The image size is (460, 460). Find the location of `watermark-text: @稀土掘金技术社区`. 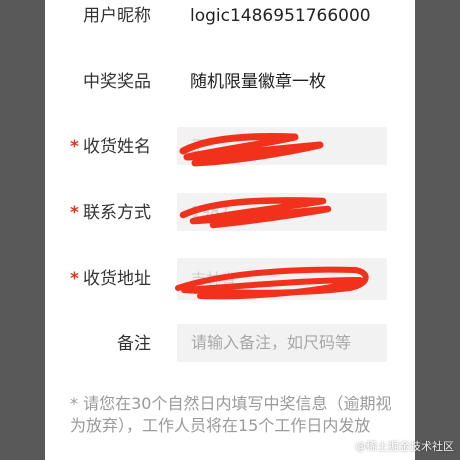

watermark-text: @稀土掘金技术社区 is located at coordinates (404, 446).